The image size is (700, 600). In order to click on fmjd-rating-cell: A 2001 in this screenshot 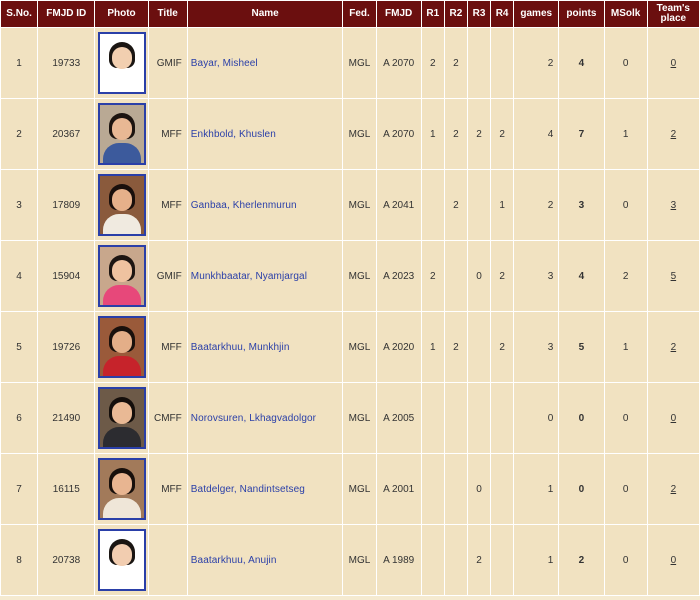, I will do `click(398, 489)`.